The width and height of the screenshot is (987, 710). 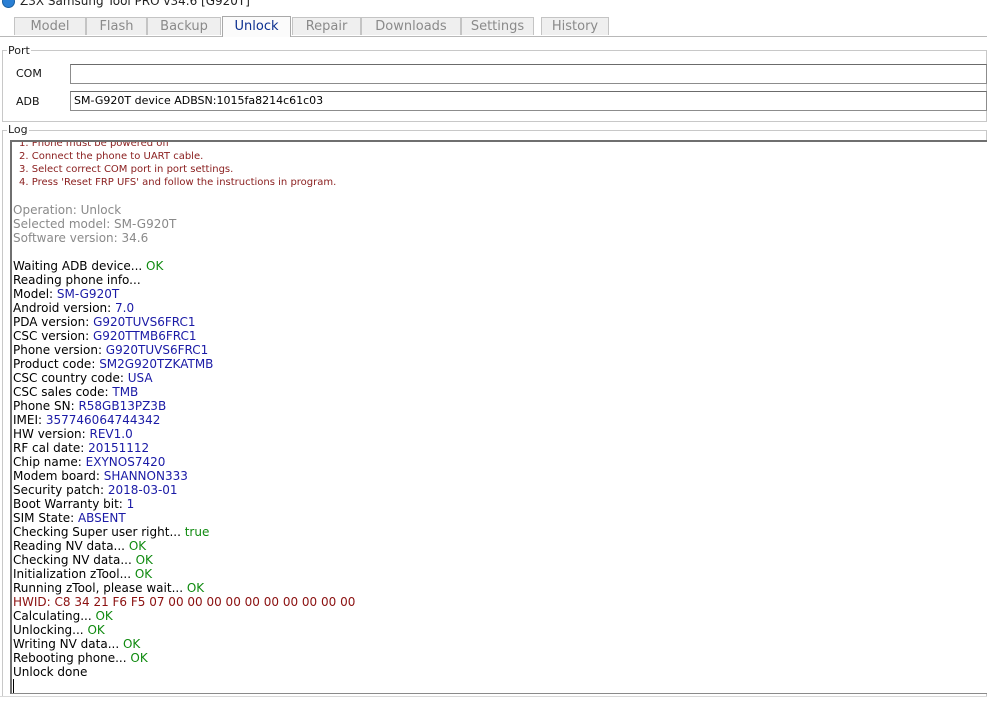 What do you see at coordinates (45, 518) in the screenshot?
I see `log-line-label: SIM State:` at bounding box center [45, 518].